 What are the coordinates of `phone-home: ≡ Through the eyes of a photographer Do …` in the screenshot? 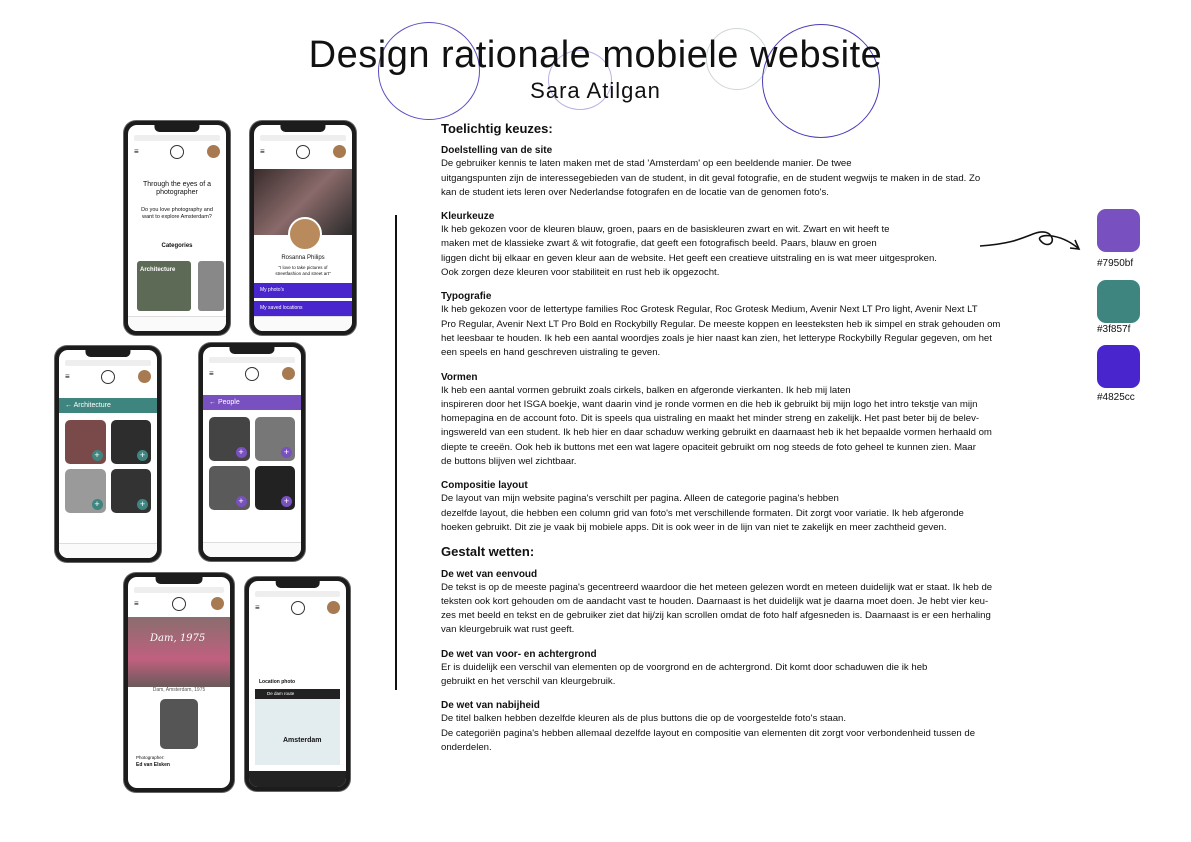 It's located at (177, 228).